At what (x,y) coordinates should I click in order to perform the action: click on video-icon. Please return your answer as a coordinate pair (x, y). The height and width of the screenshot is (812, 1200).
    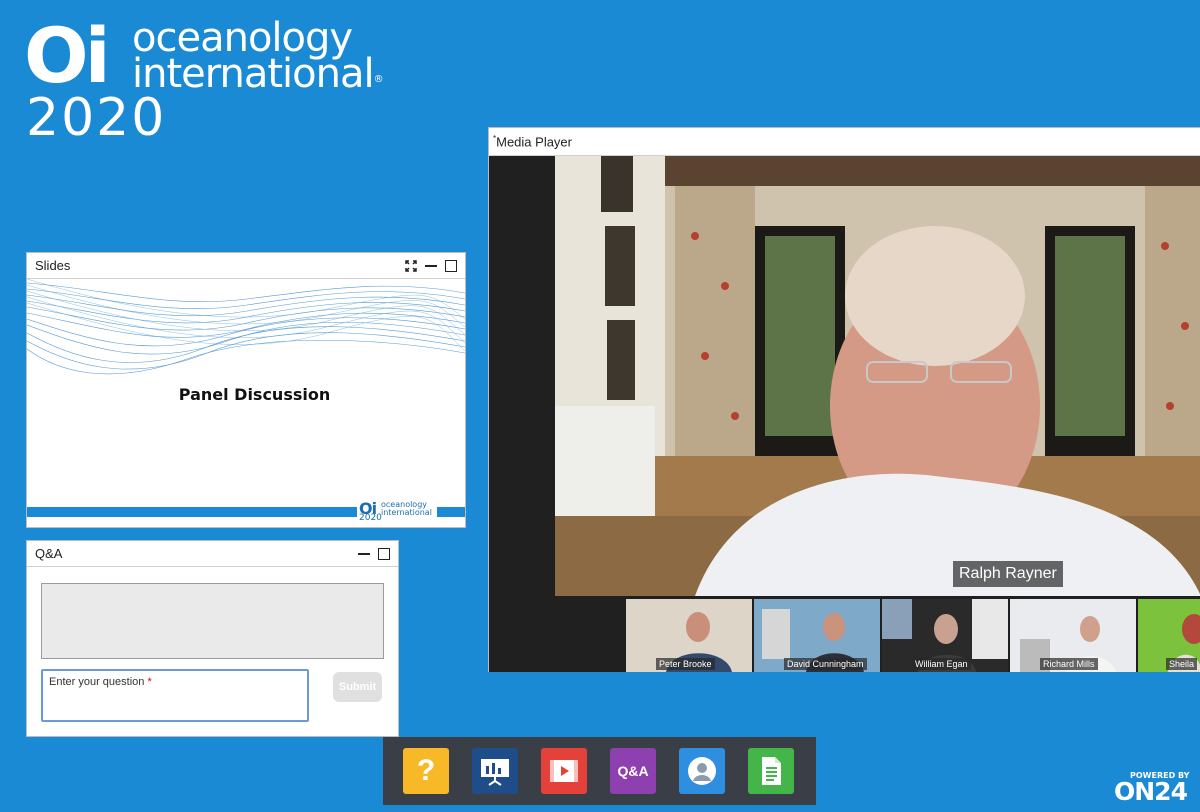
    Looking at the image, I should click on (564, 771).